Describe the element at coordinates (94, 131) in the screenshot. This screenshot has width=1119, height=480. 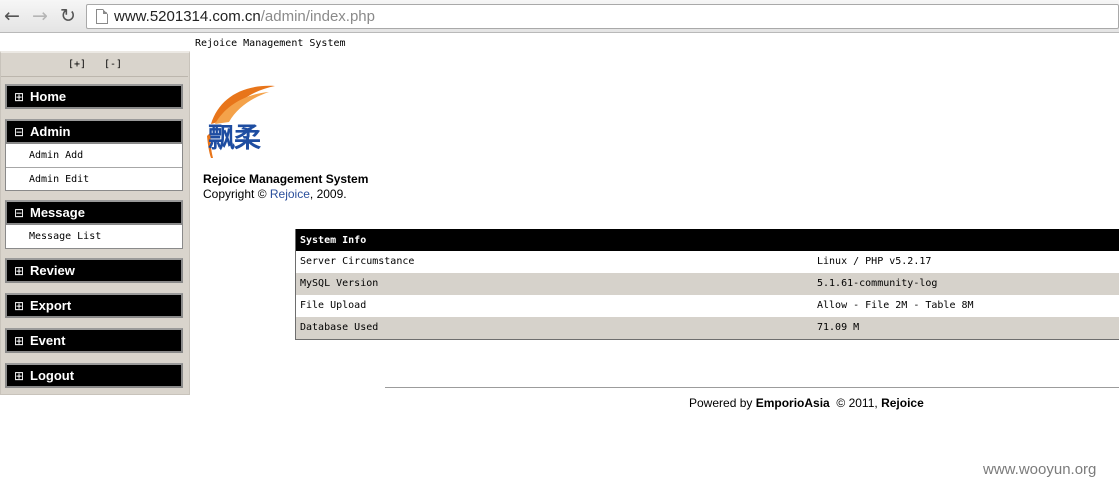
I see `menu-admin: ⊟ Admin` at that location.